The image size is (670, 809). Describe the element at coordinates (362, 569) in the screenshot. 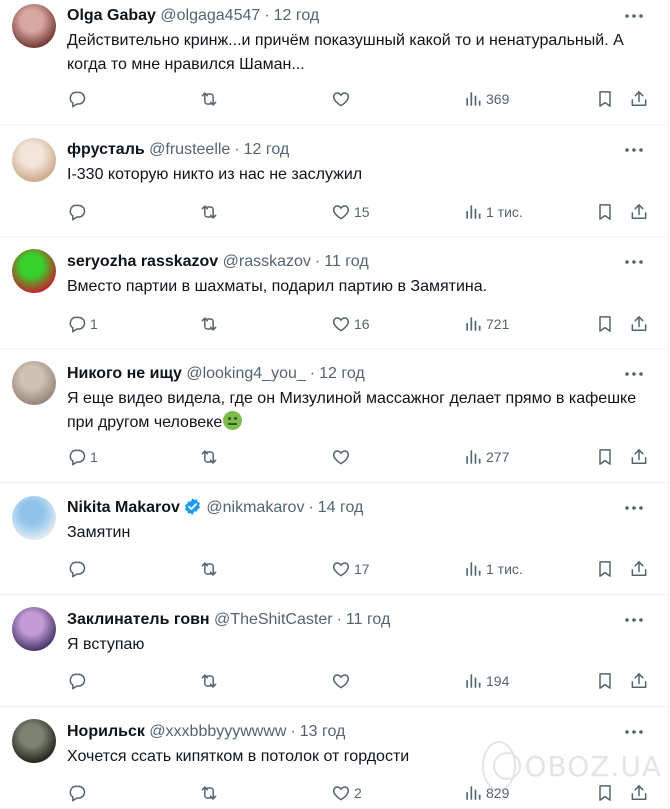

I see `like-count: 17` at that location.